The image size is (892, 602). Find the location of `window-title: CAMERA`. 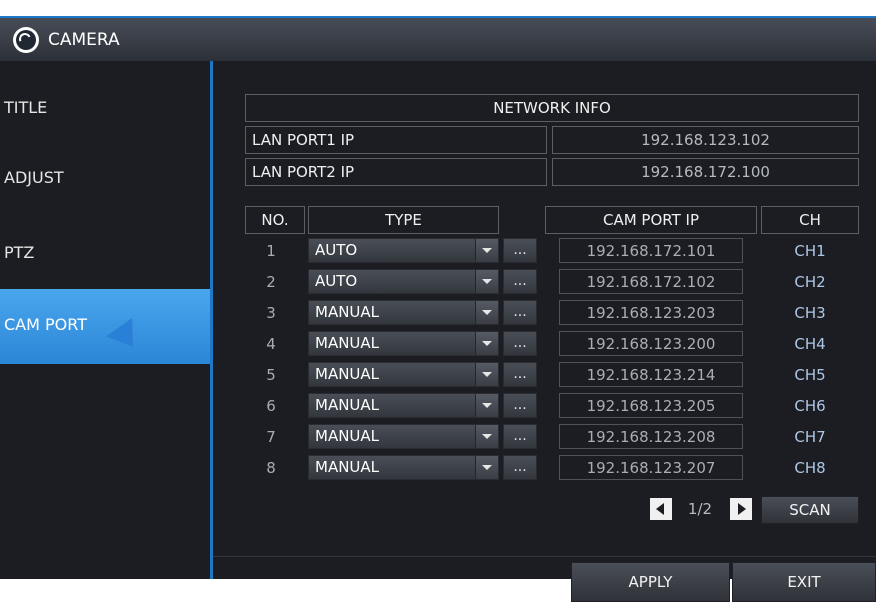

window-title: CAMERA is located at coordinates (84, 40).